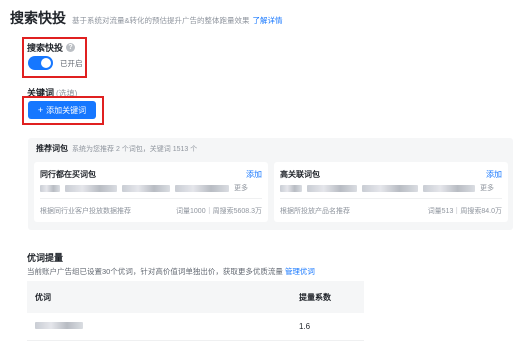 Image resolution: width=518 pixels, height=347 pixels. I want to click on add-keyword-button: + 添加关键词, so click(62, 110).